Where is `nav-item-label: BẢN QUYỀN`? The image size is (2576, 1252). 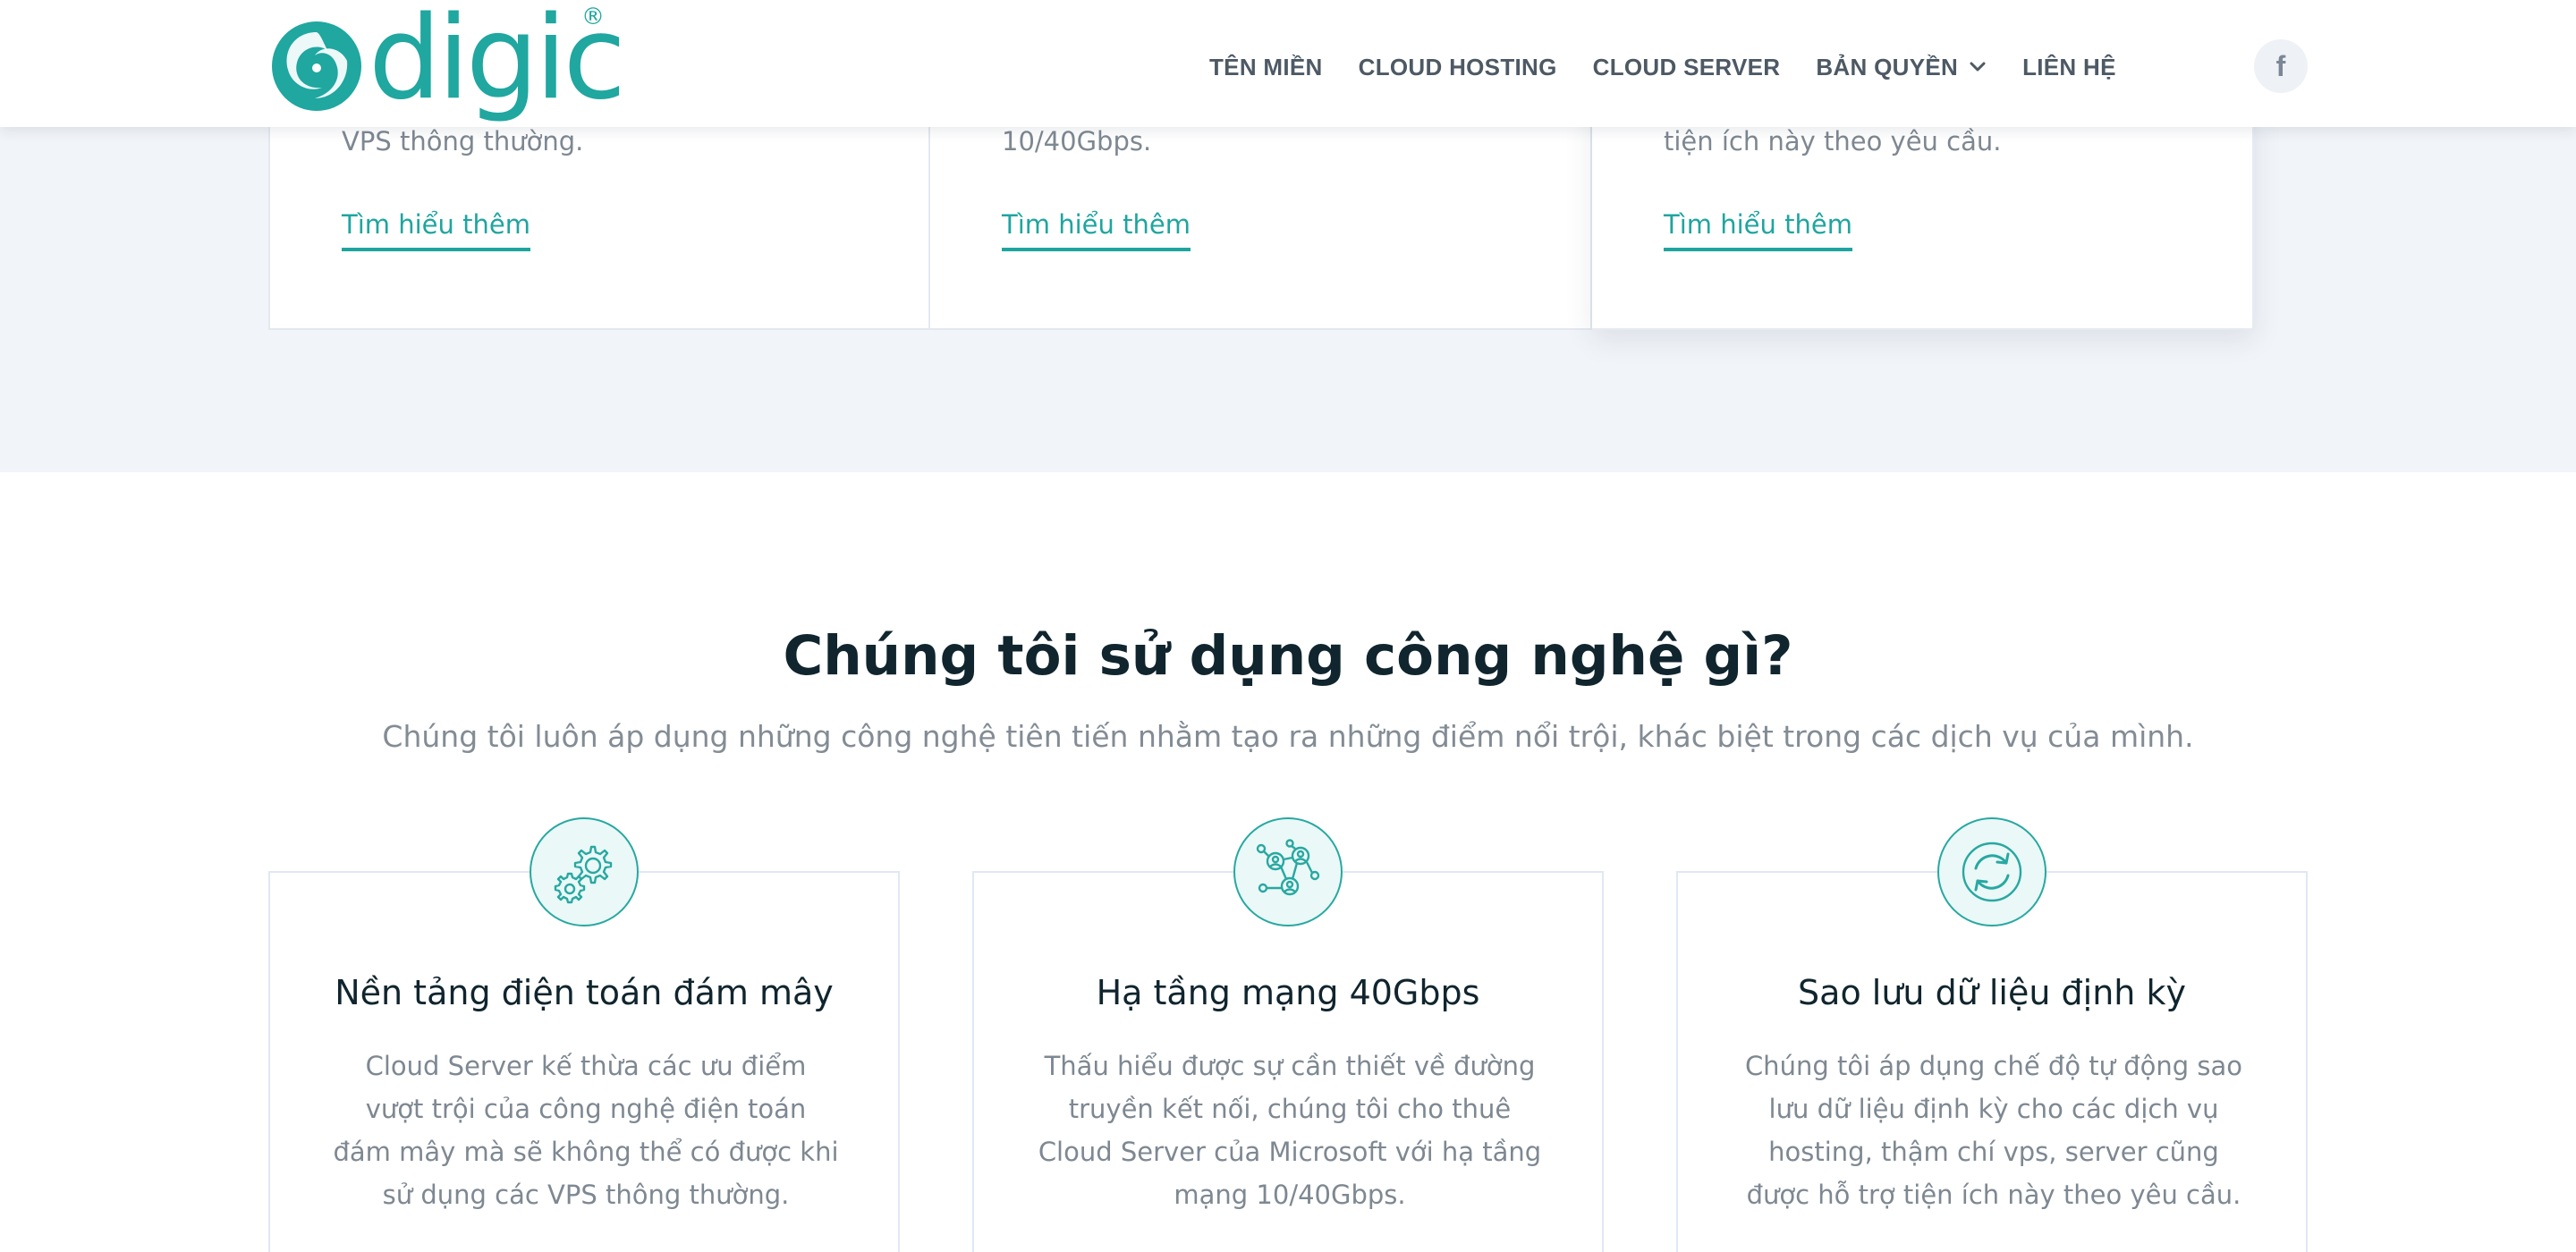
nav-item-label: BẢN QUYỀN is located at coordinates (1887, 66).